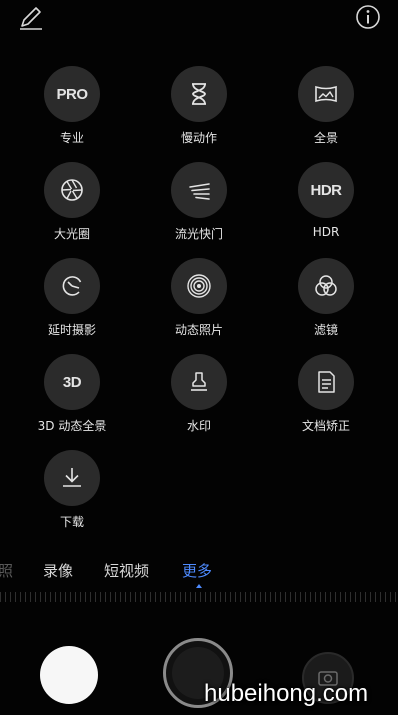 Image resolution: width=398 pixels, height=715 pixels. I want to click on mode-document-scan-circle, so click(326, 382).